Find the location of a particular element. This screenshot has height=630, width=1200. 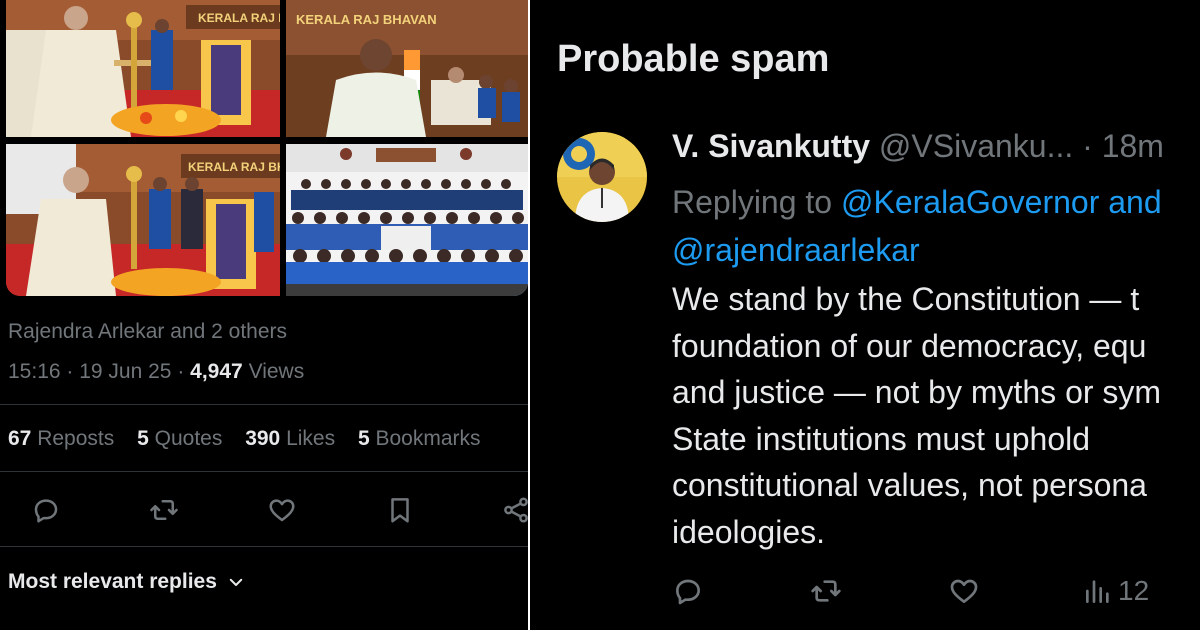

reply-text-line: ideologies. is located at coordinates (748, 531).